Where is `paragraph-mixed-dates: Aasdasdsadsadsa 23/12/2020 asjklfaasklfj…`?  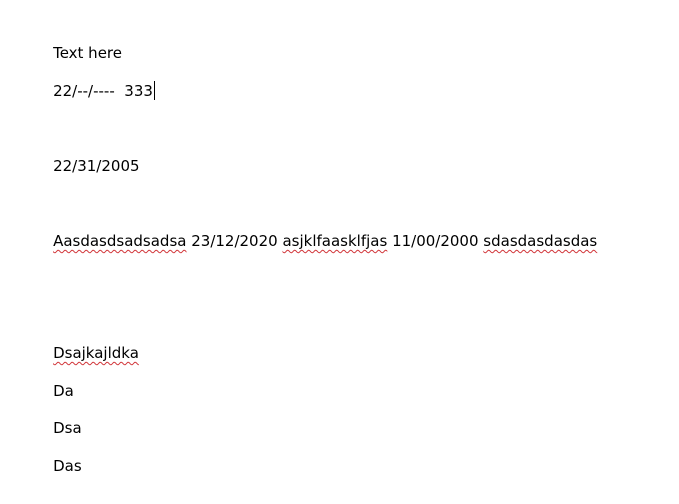 paragraph-mixed-dates: Aasdasdsadsadsa 23/12/2020 asjklfaasklfj… is located at coordinates (315, 230).